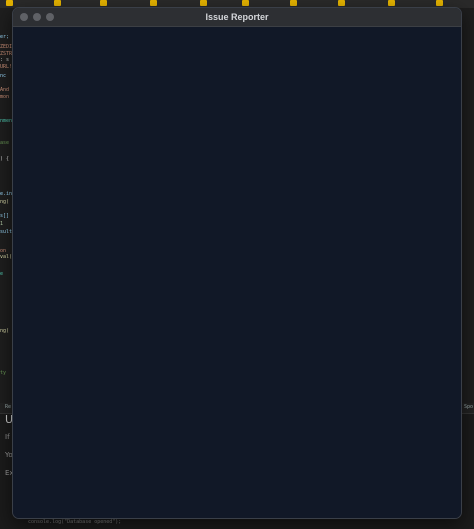 This screenshot has width=474, height=529. What do you see at coordinates (6, 257) in the screenshot?
I see `code-fragment: val(` at bounding box center [6, 257].